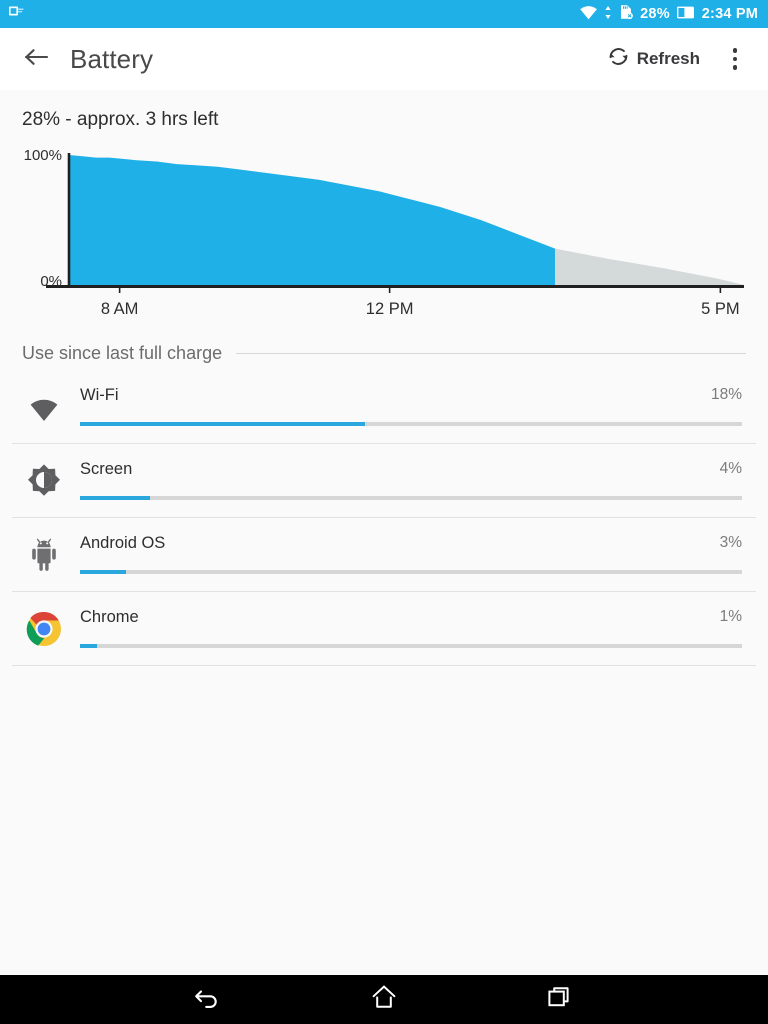 Image resolution: width=768 pixels, height=1024 pixels. Describe the element at coordinates (112, 58) in the screenshot. I see `page-title: Battery` at that location.